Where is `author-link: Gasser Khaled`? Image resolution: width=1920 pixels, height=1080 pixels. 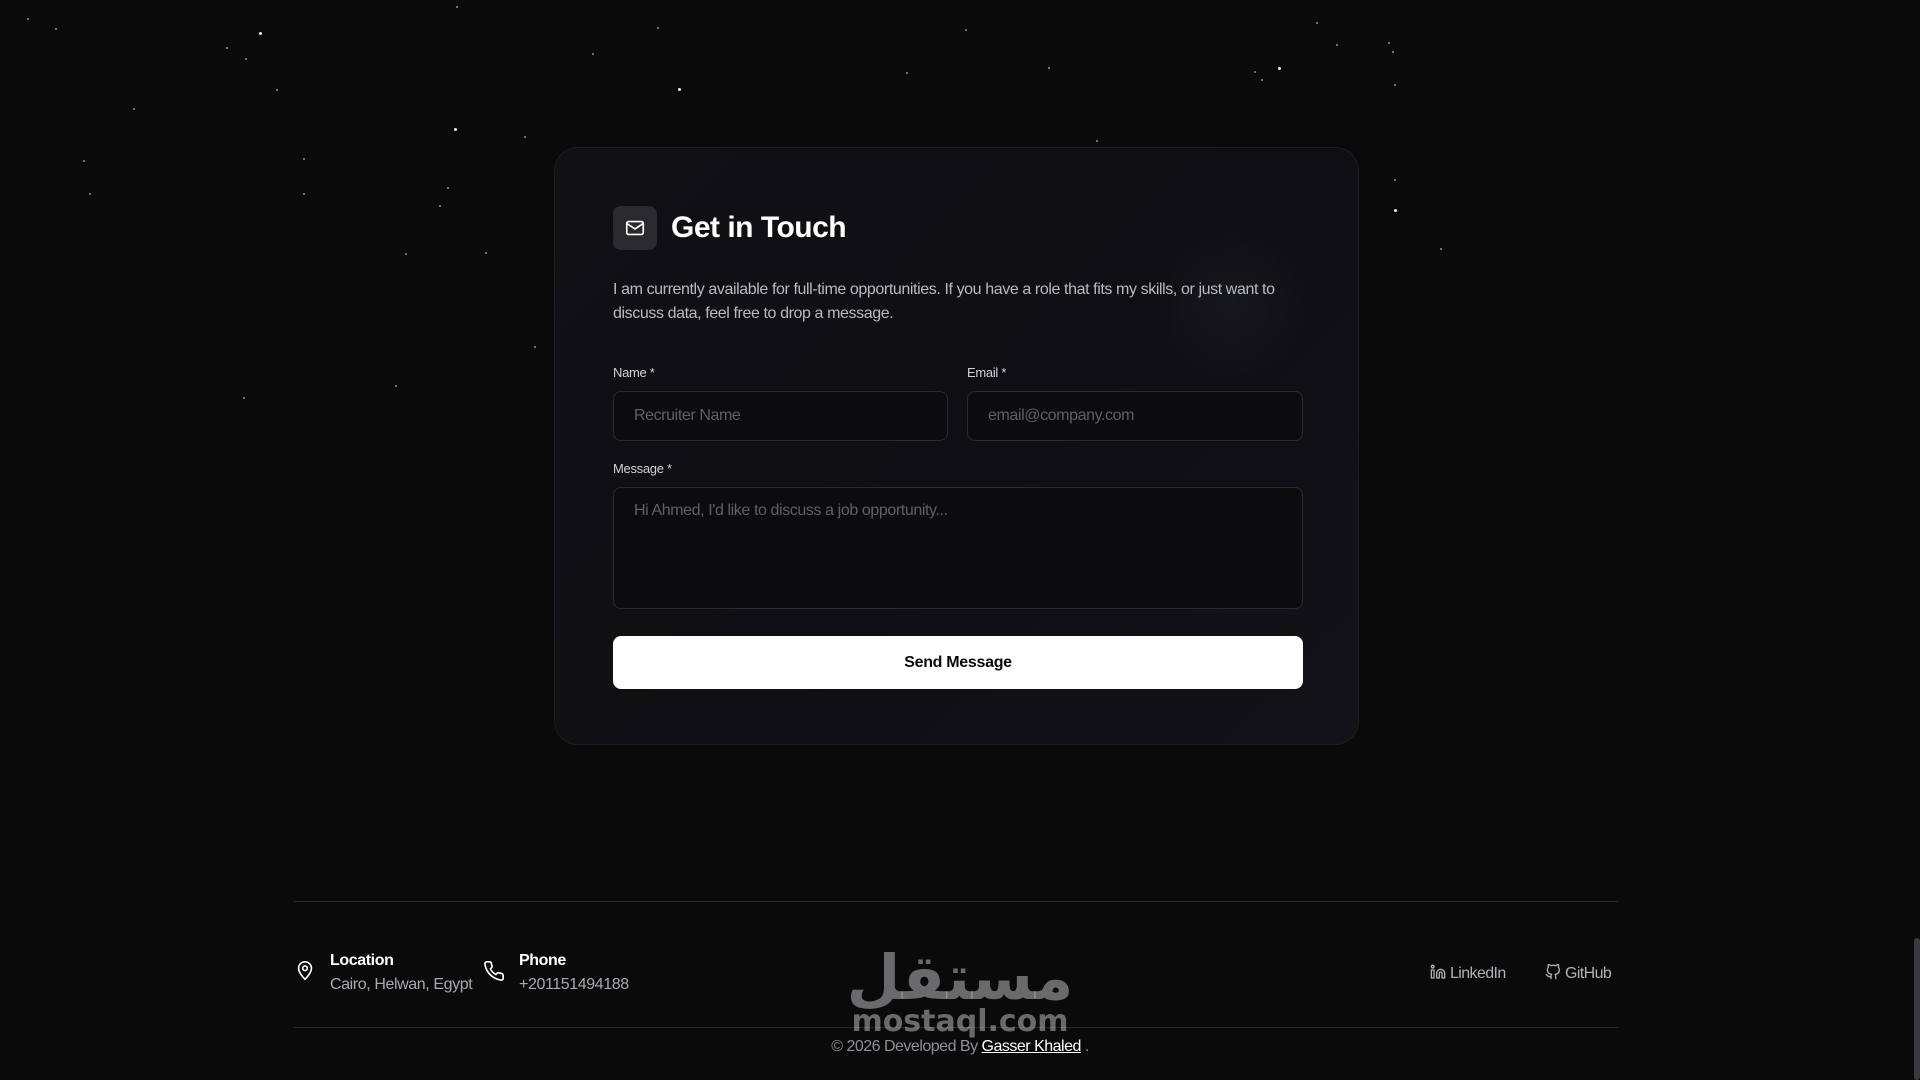 author-link: Gasser Khaled is located at coordinates (1032, 1046).